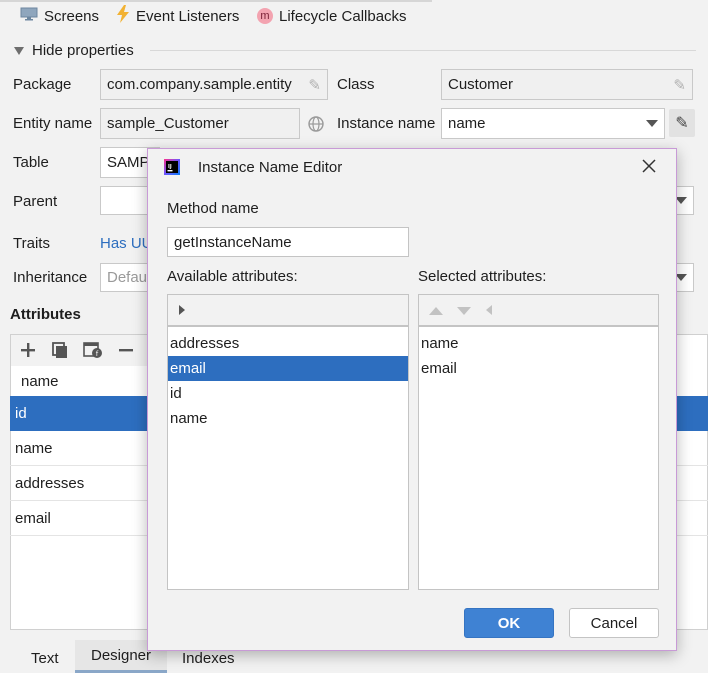 The image size is (708, 673). What do you see at coordinates (127, 277) in the screenshot?
I see `inheritance-value: Defau` at bounding box center [127, 277].